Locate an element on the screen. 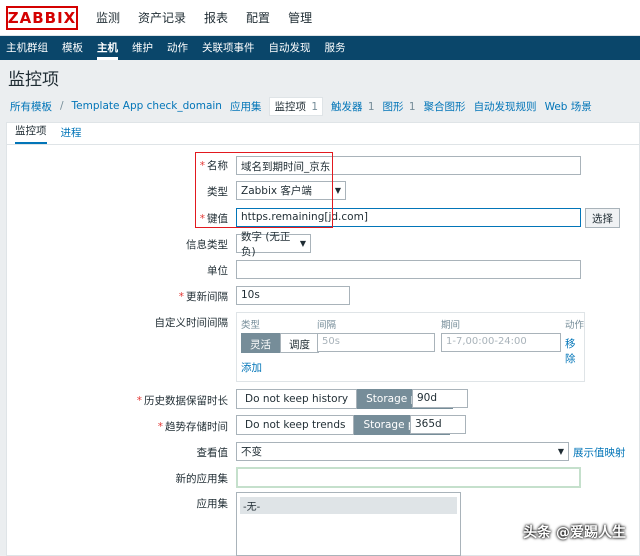  type-select: Zabbix 客户端 ▼ is located at coordinates (291, 190).